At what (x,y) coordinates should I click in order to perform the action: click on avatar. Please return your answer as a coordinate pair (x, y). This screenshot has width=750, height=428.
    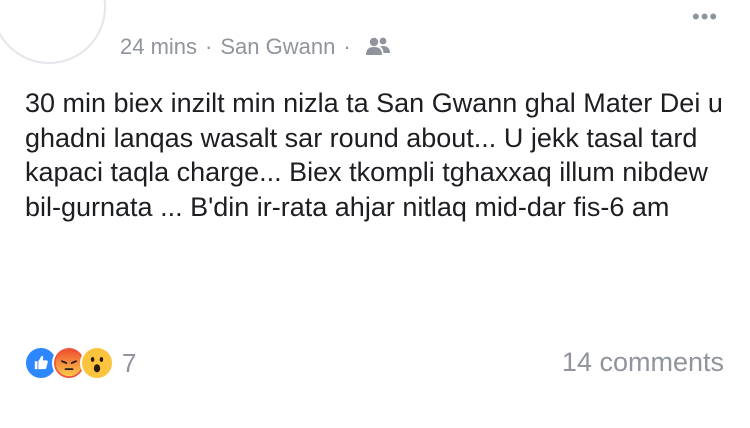
    Looking at the image, I should click on (53, 32).